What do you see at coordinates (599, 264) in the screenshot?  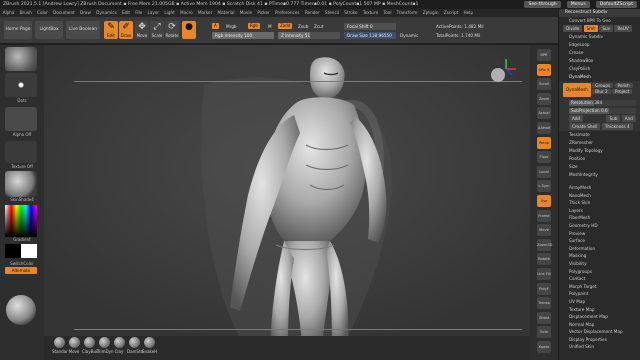 I see `subpalette-visibility: Visibility` at bounding box center [599, 264].